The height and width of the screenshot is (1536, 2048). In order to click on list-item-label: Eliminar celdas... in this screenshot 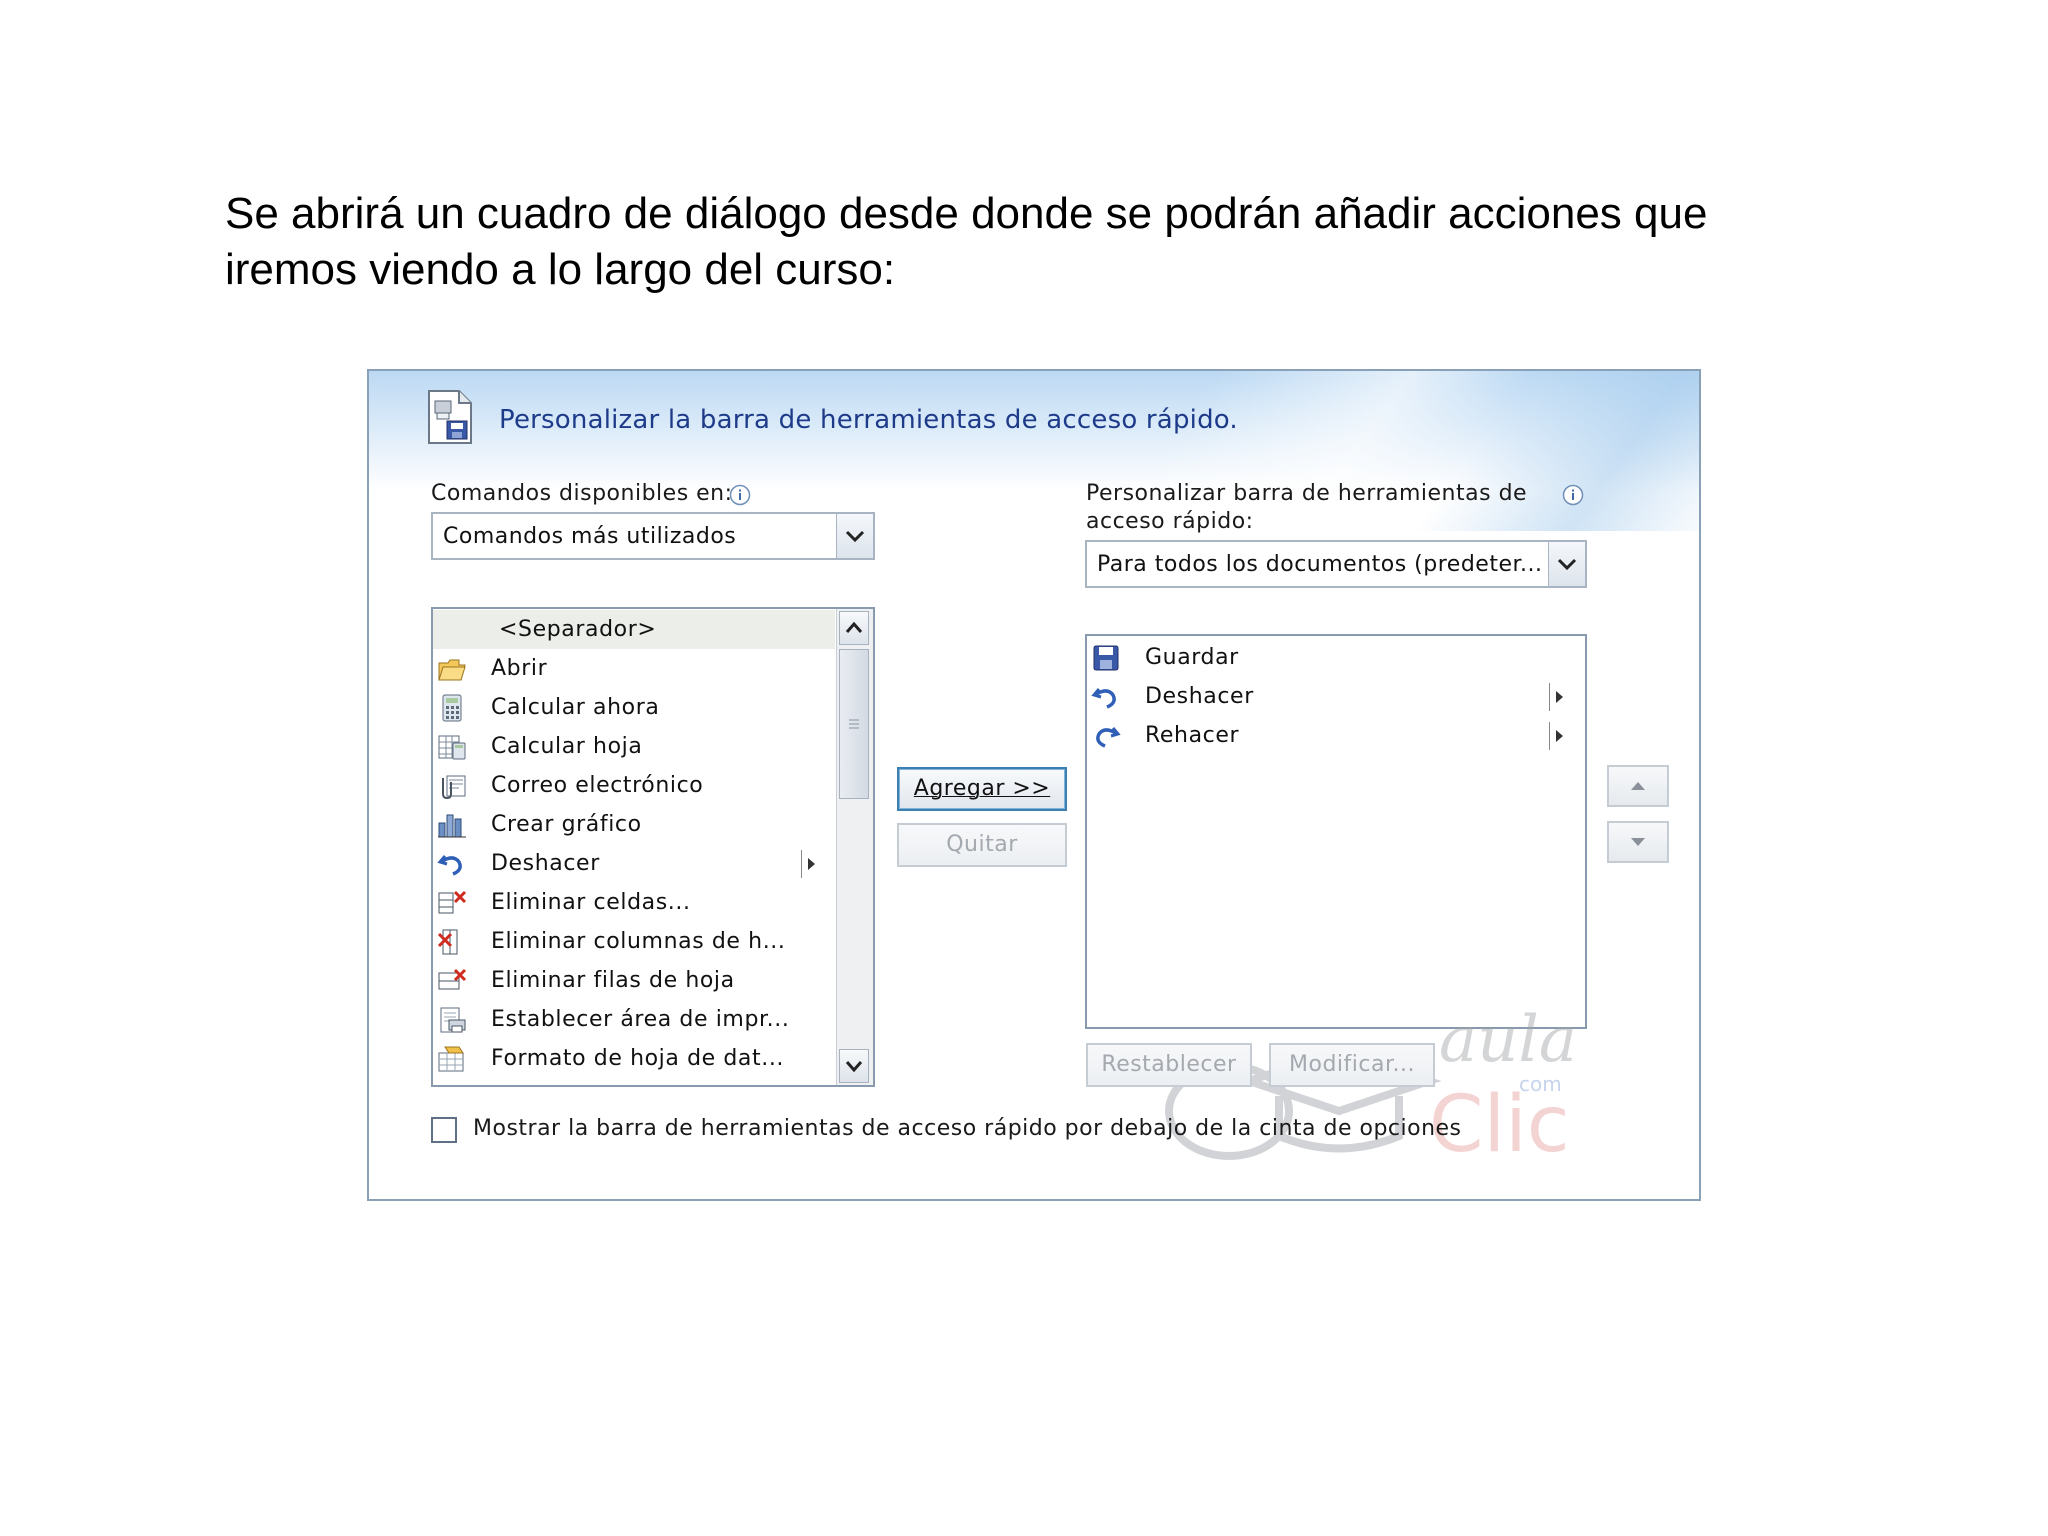, I will do `click(591, 902)`.